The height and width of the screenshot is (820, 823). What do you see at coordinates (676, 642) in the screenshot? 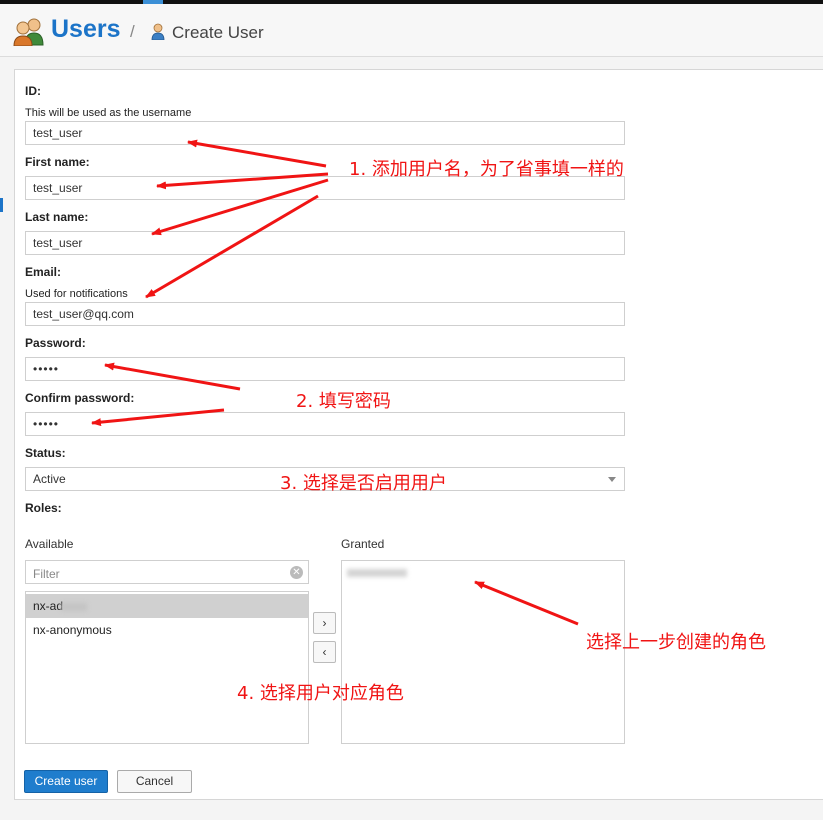
I see `annotation-granted-note: 选择上一步创建的角色` at bounding box center [676, 642].